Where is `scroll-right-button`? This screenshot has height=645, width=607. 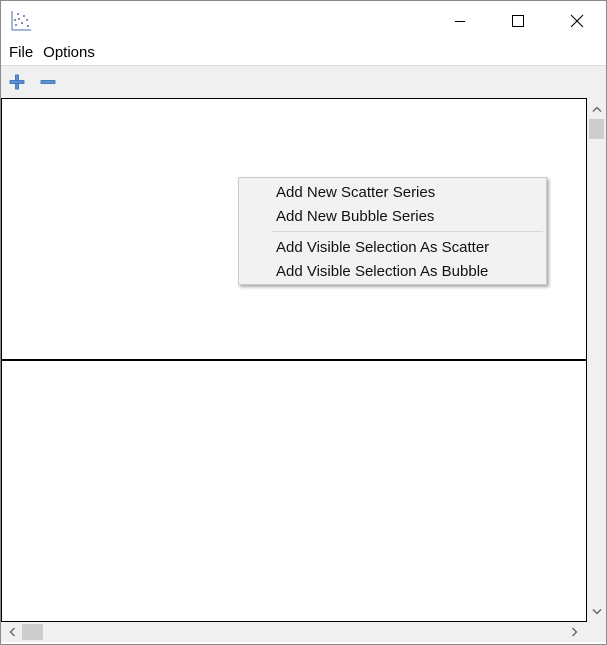
scroll-right-button is located at coordinates (574, 632).